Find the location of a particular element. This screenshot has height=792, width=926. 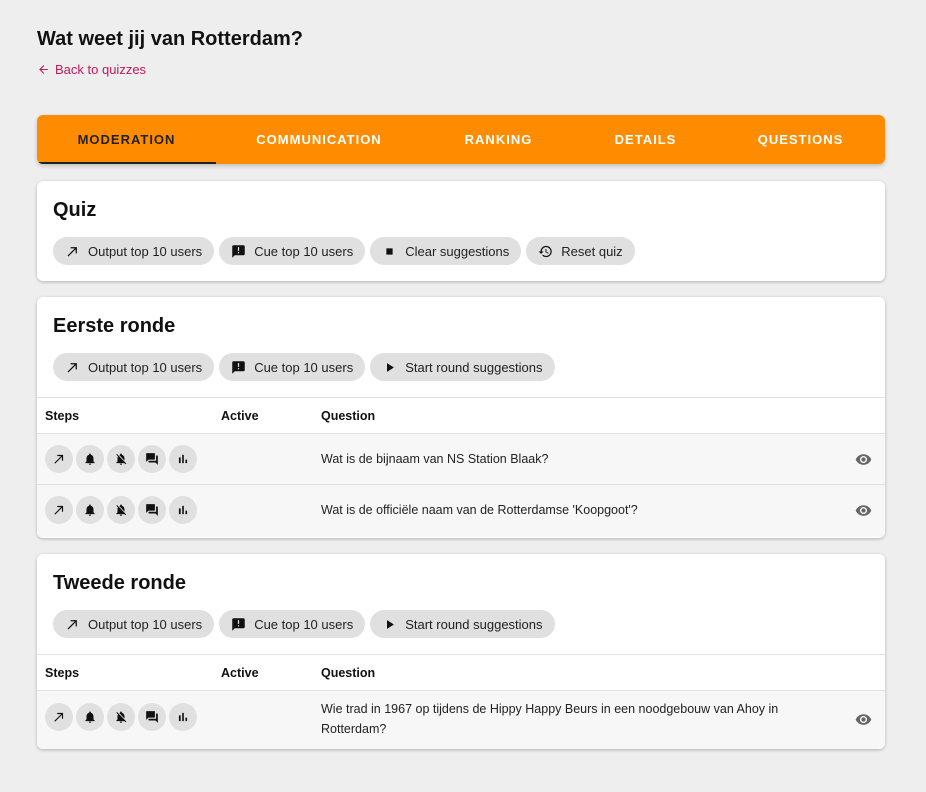

table-row: Wat is de bijnaam van NS Station Blaak? is located at coordinates (461, 459).